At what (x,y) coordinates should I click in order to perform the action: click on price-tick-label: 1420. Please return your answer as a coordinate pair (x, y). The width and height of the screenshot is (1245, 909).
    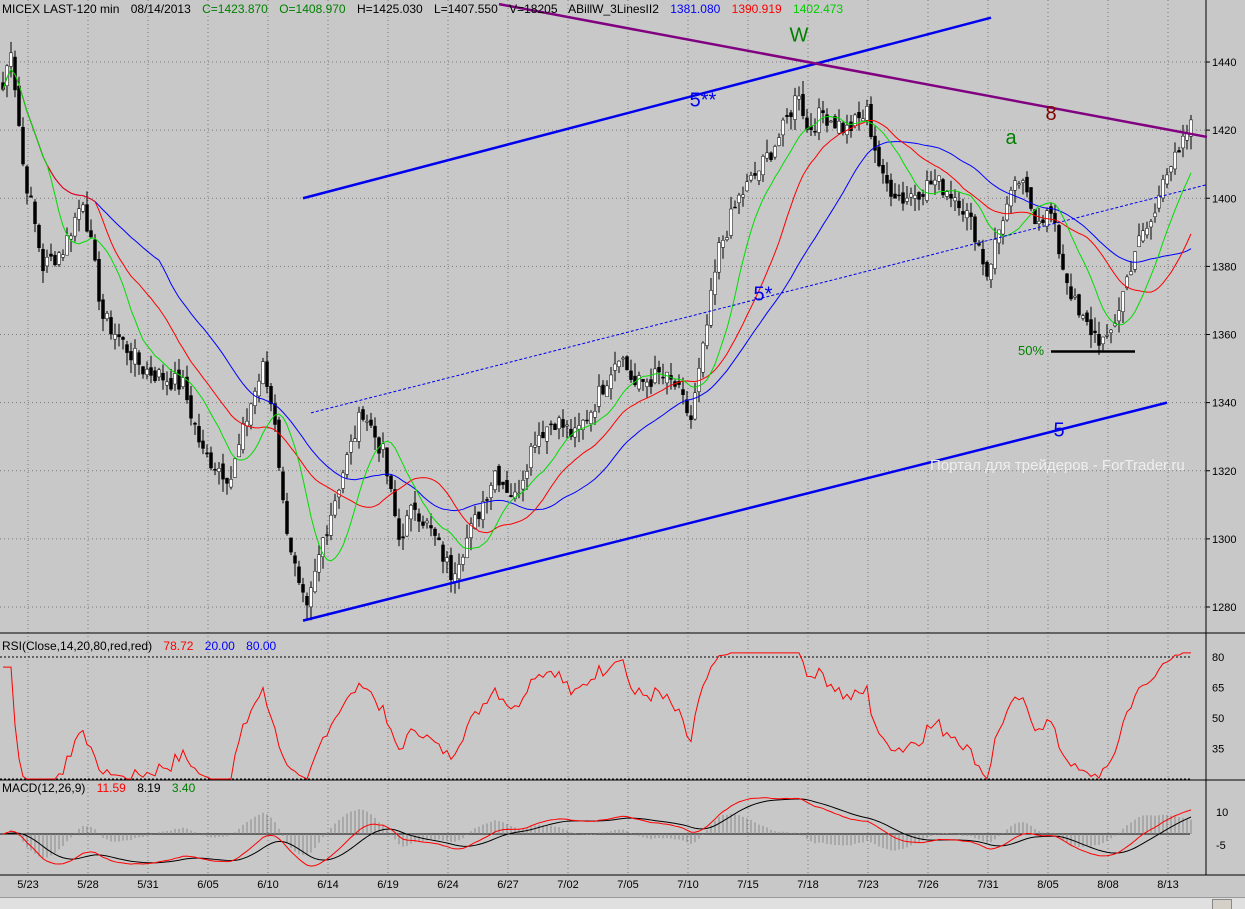
    Looking at the image, I should click on (1224, 131).